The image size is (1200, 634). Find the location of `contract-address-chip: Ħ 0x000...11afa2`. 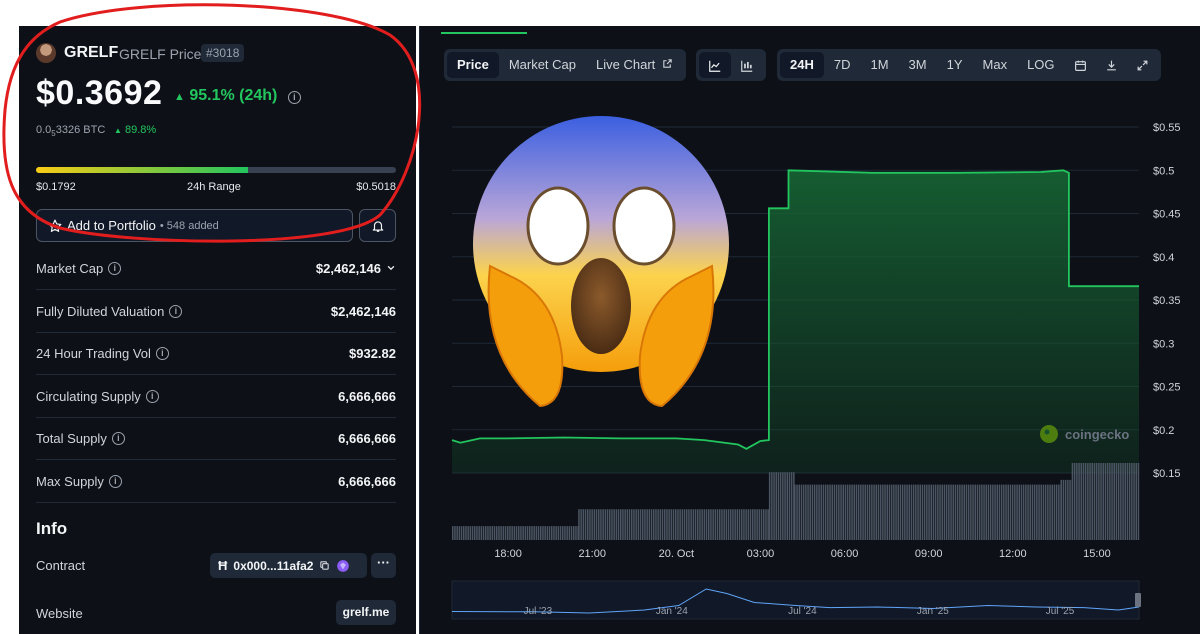

contract-address-chip: Ħ 0x000...11afa2 is located at coordinates (288, 565).